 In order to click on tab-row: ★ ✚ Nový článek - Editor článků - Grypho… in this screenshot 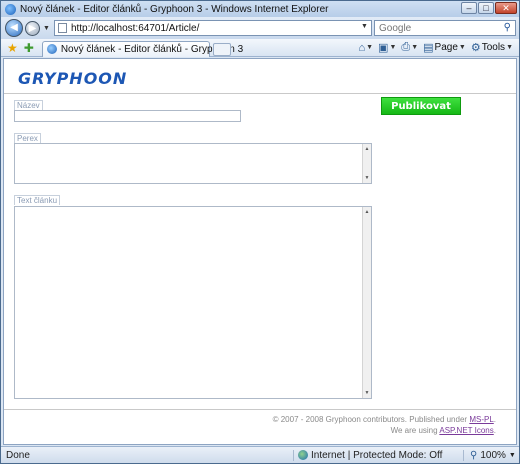, I will do `click(260, 48)`.